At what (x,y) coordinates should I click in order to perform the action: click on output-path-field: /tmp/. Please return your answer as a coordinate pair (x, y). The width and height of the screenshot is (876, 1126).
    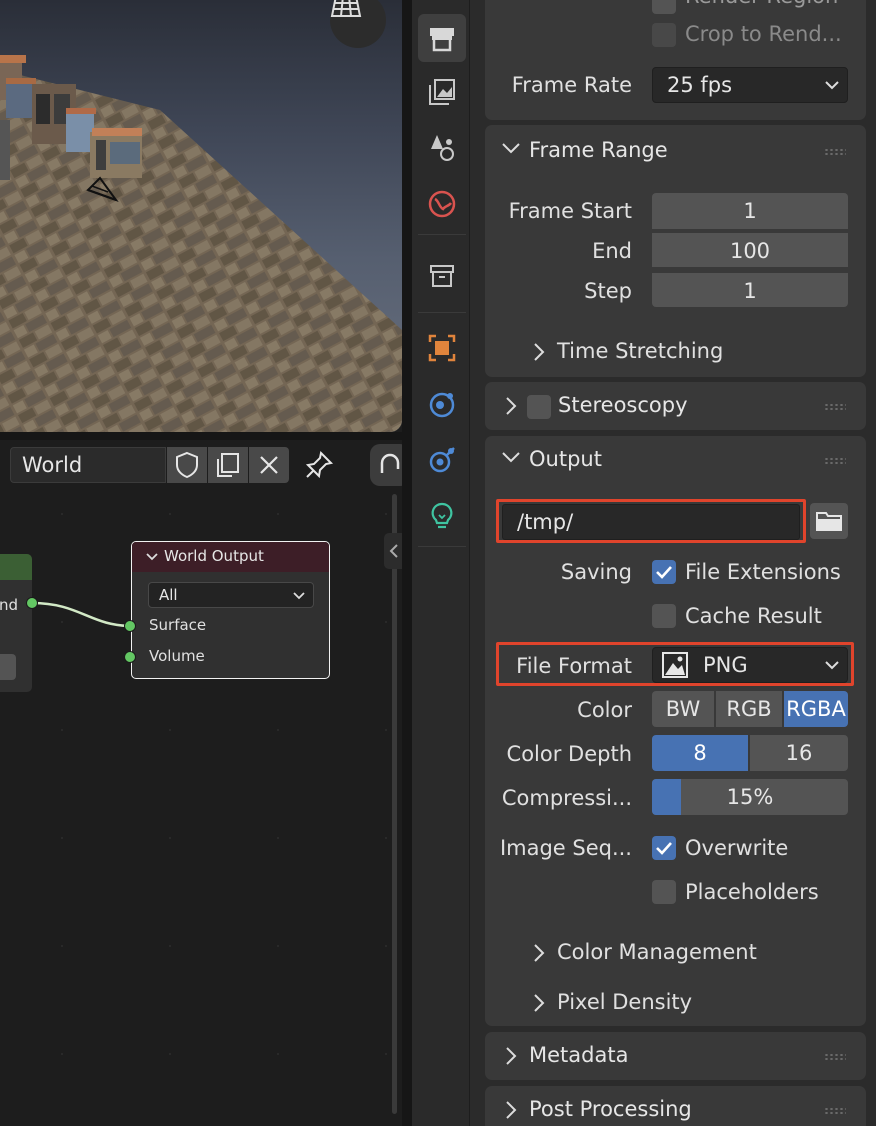
    Looking at the image, I should click on (651, 522).